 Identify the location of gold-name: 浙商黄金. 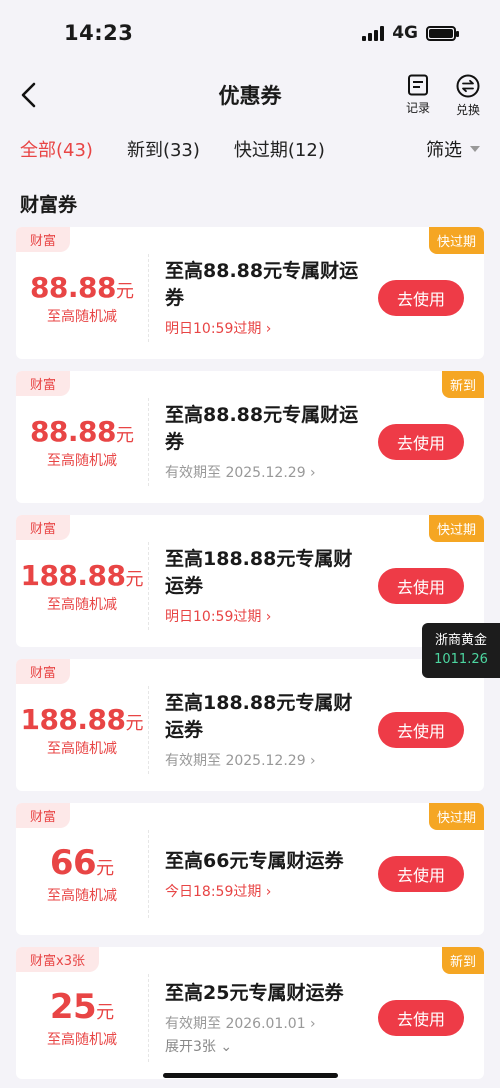
(460, 640).